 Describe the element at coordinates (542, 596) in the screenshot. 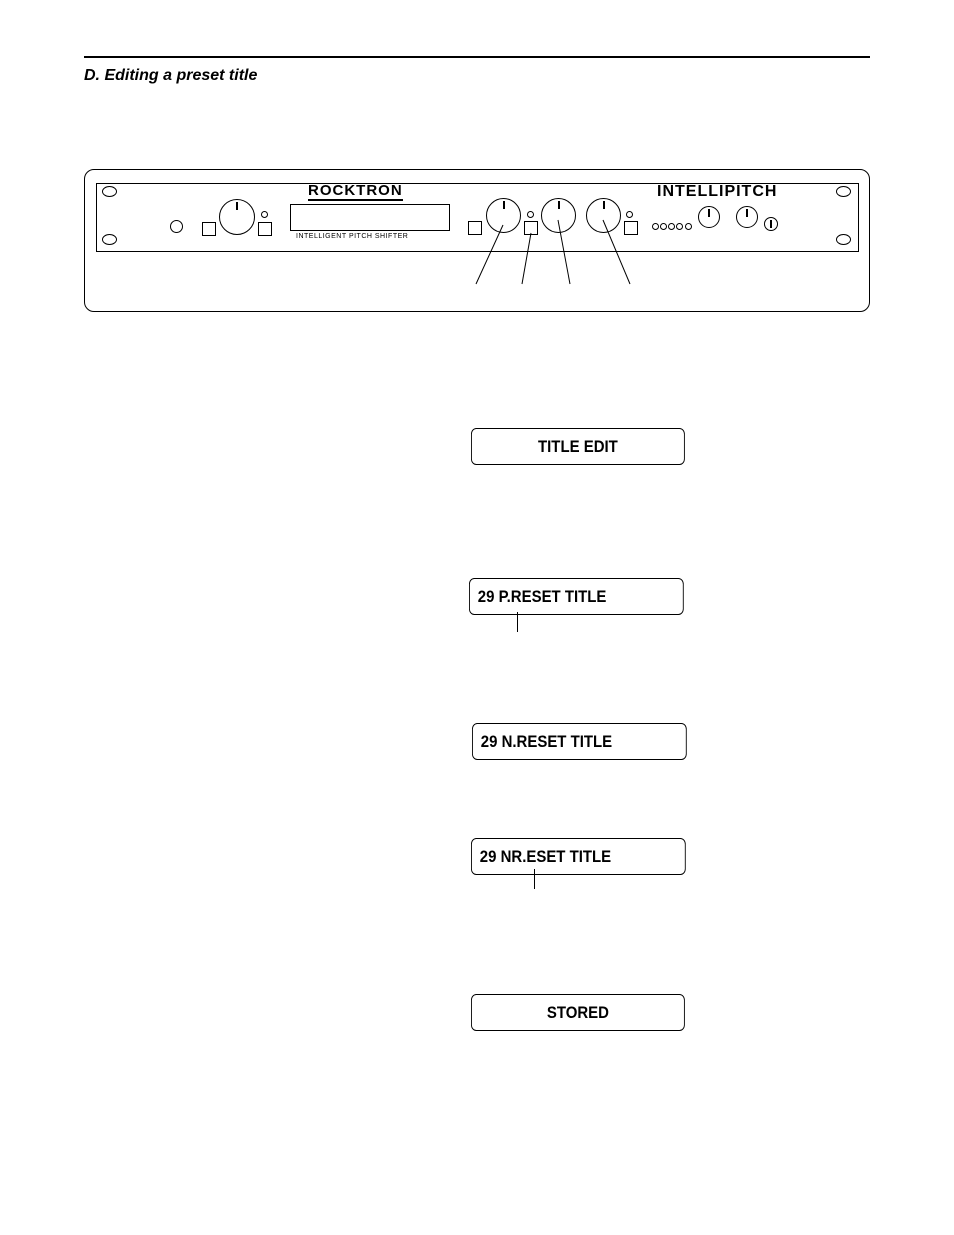

I see `lcd-text: 29 P.RESET TITLE` at that location.